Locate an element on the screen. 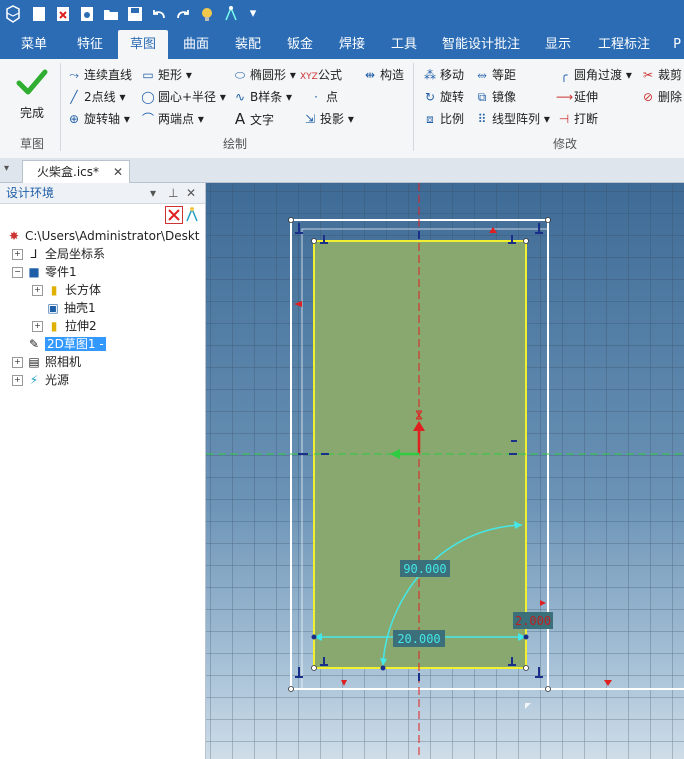 The height and width of the screenshot is (759, 684). linear-array-button: ⠿ 线型阵列 ▾ is located at coordinates (512, 119).